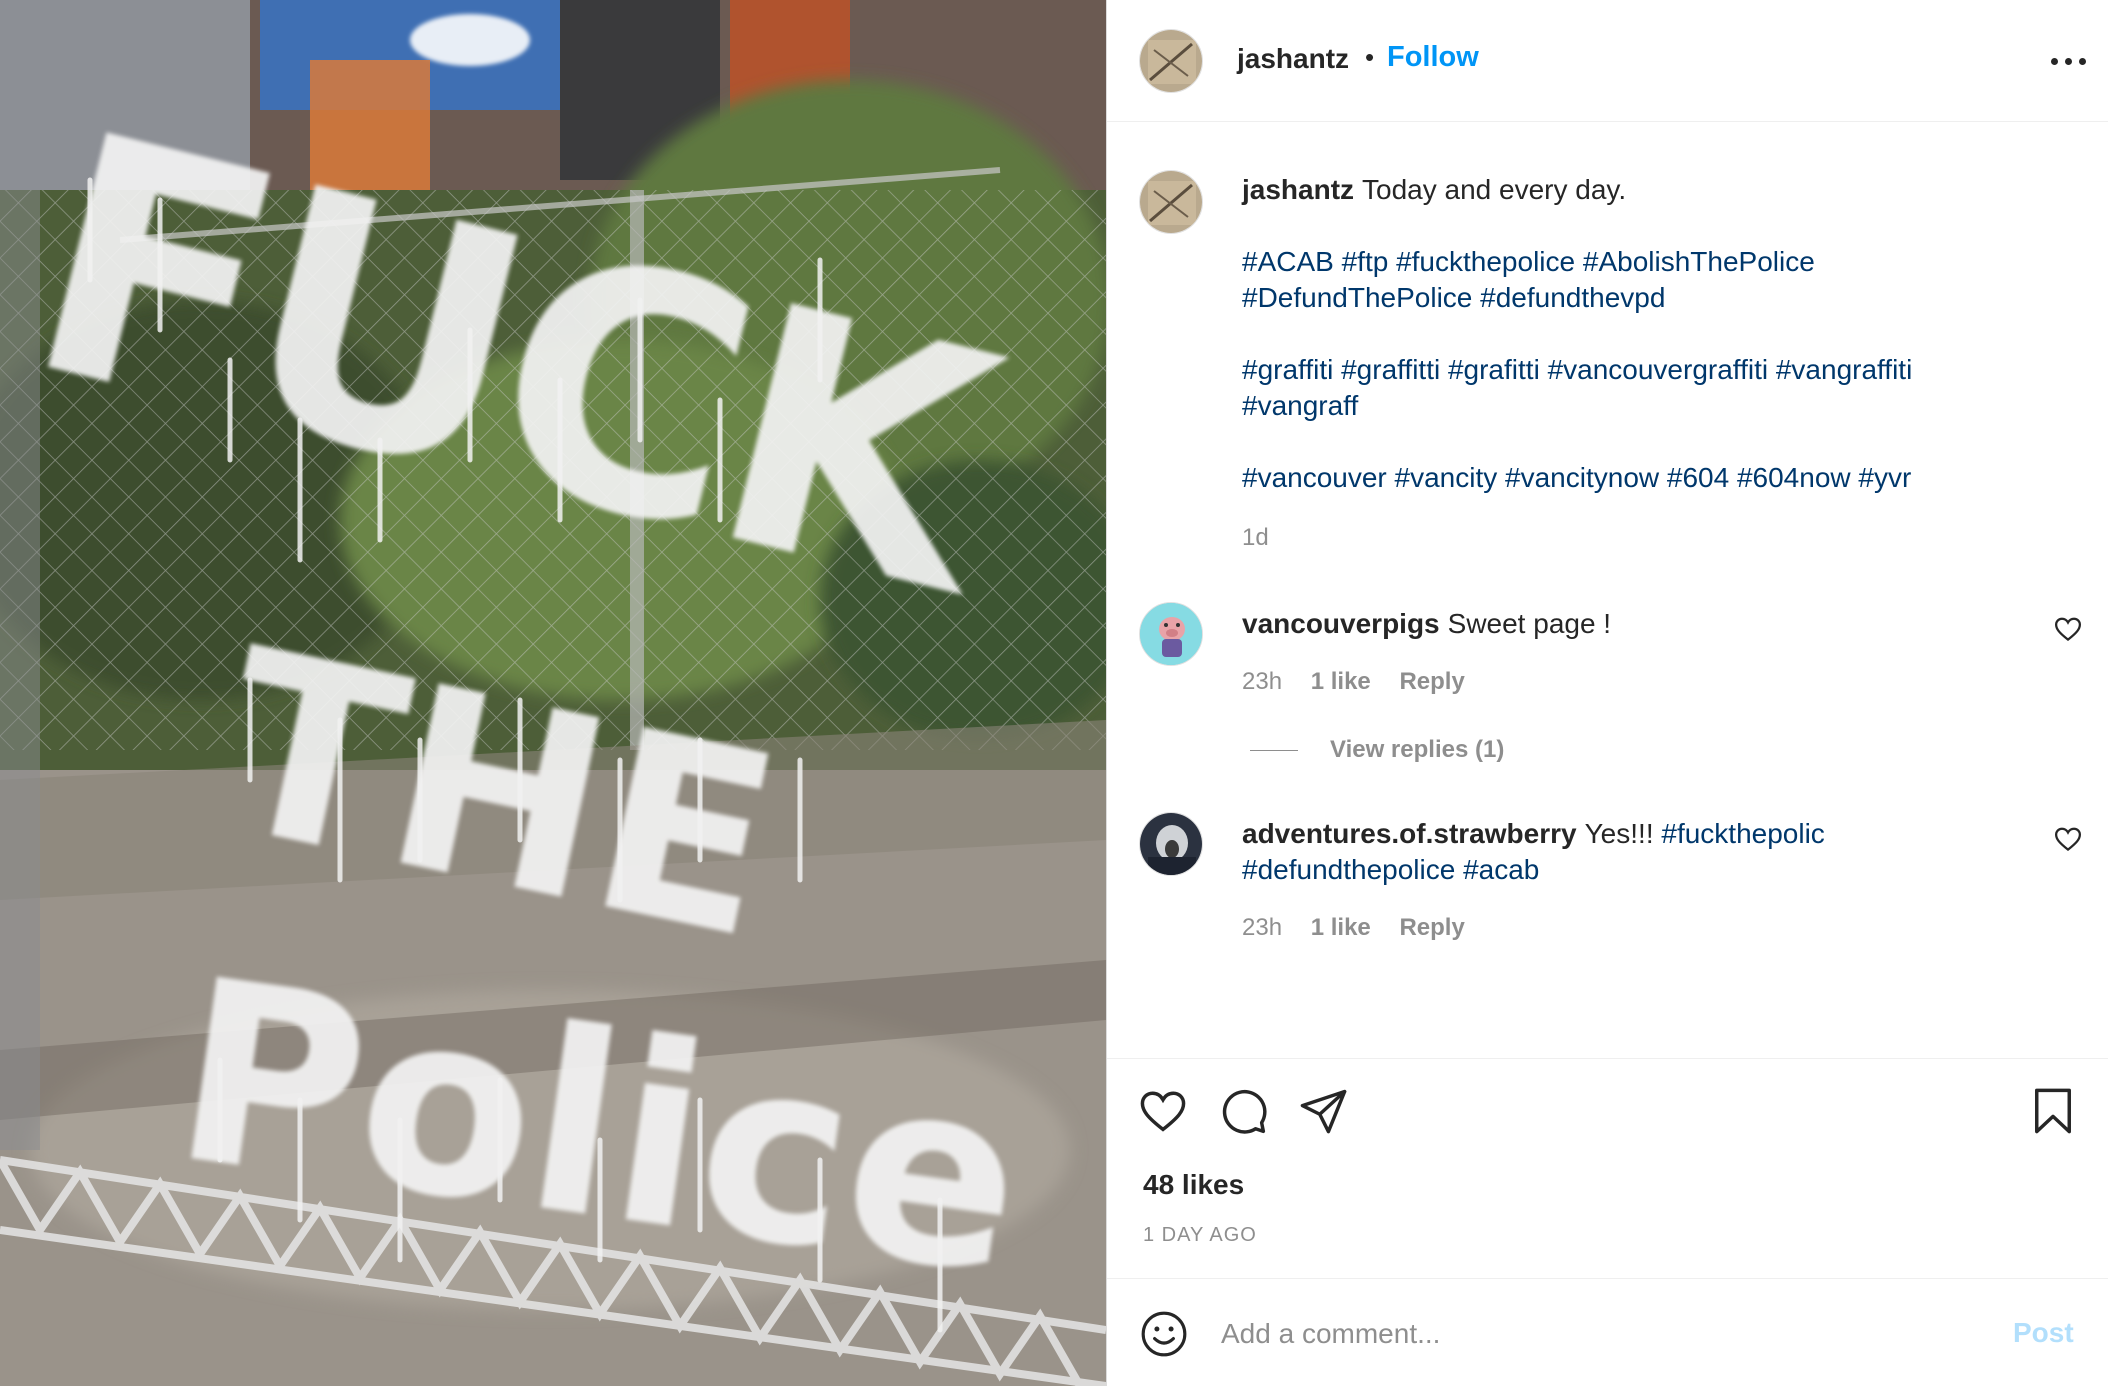 The width and height of the screenshot is (2108, 1386). Describe the element at coordinates (2069, 60) in the screenshot. I see `more-options-icon` at that location.